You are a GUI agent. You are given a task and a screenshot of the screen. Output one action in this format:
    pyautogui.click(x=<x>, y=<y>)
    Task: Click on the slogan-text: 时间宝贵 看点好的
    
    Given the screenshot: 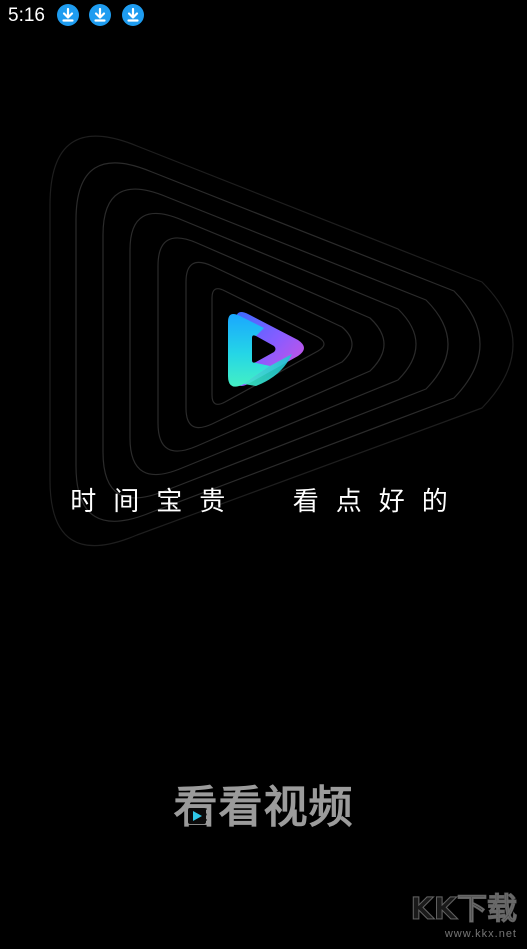 What is the action you would take?
    pyautogui.click(x=267, y=502)
    